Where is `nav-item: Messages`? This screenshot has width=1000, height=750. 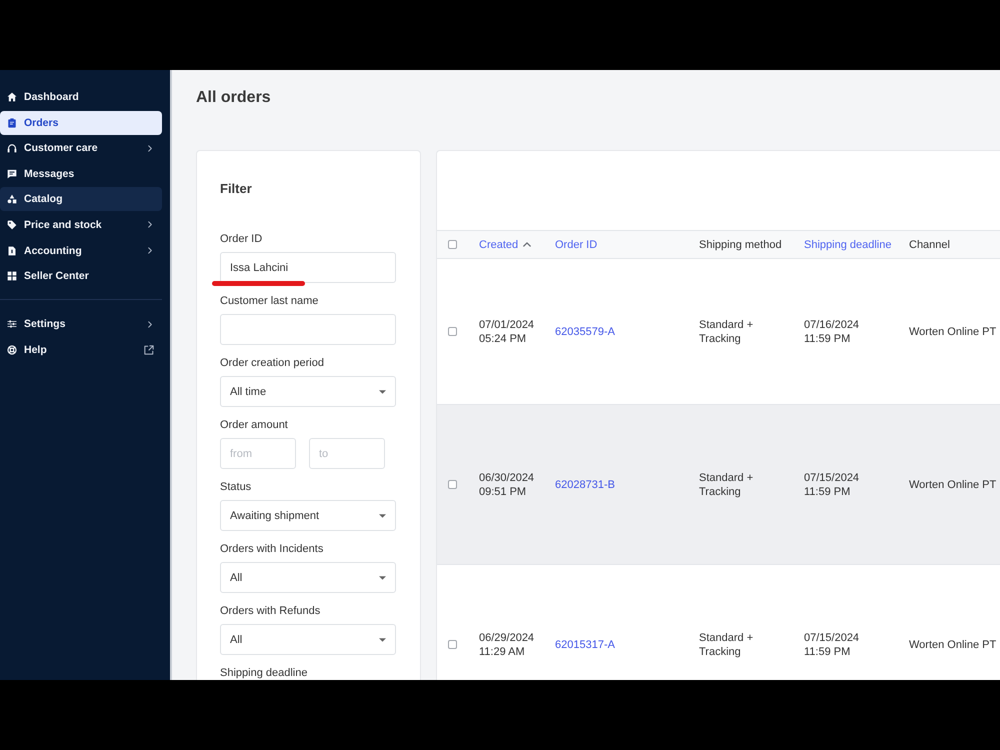 nav-item: Messages is located at coordinates (81, 174).